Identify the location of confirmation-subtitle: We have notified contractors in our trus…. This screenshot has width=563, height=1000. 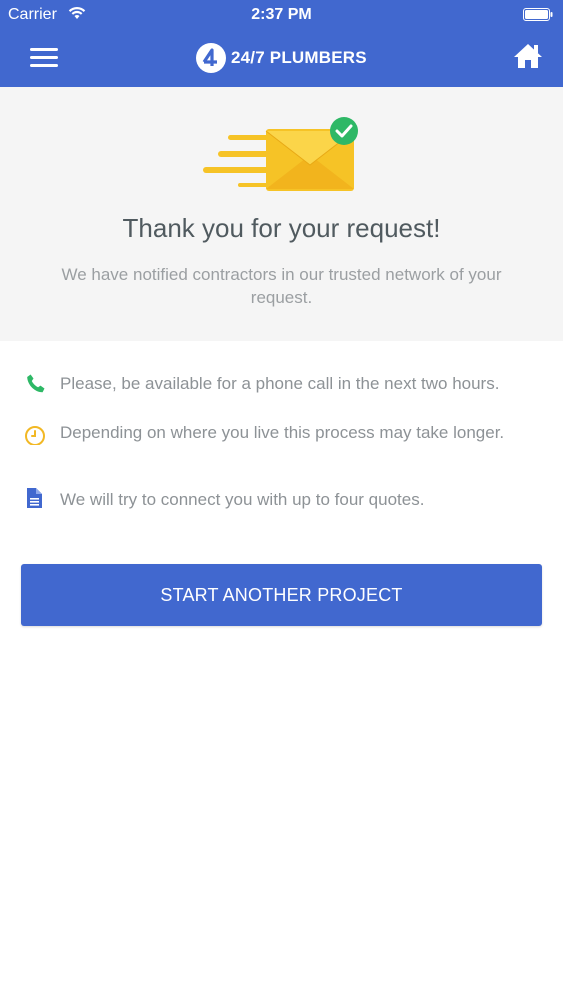
(281, 286).